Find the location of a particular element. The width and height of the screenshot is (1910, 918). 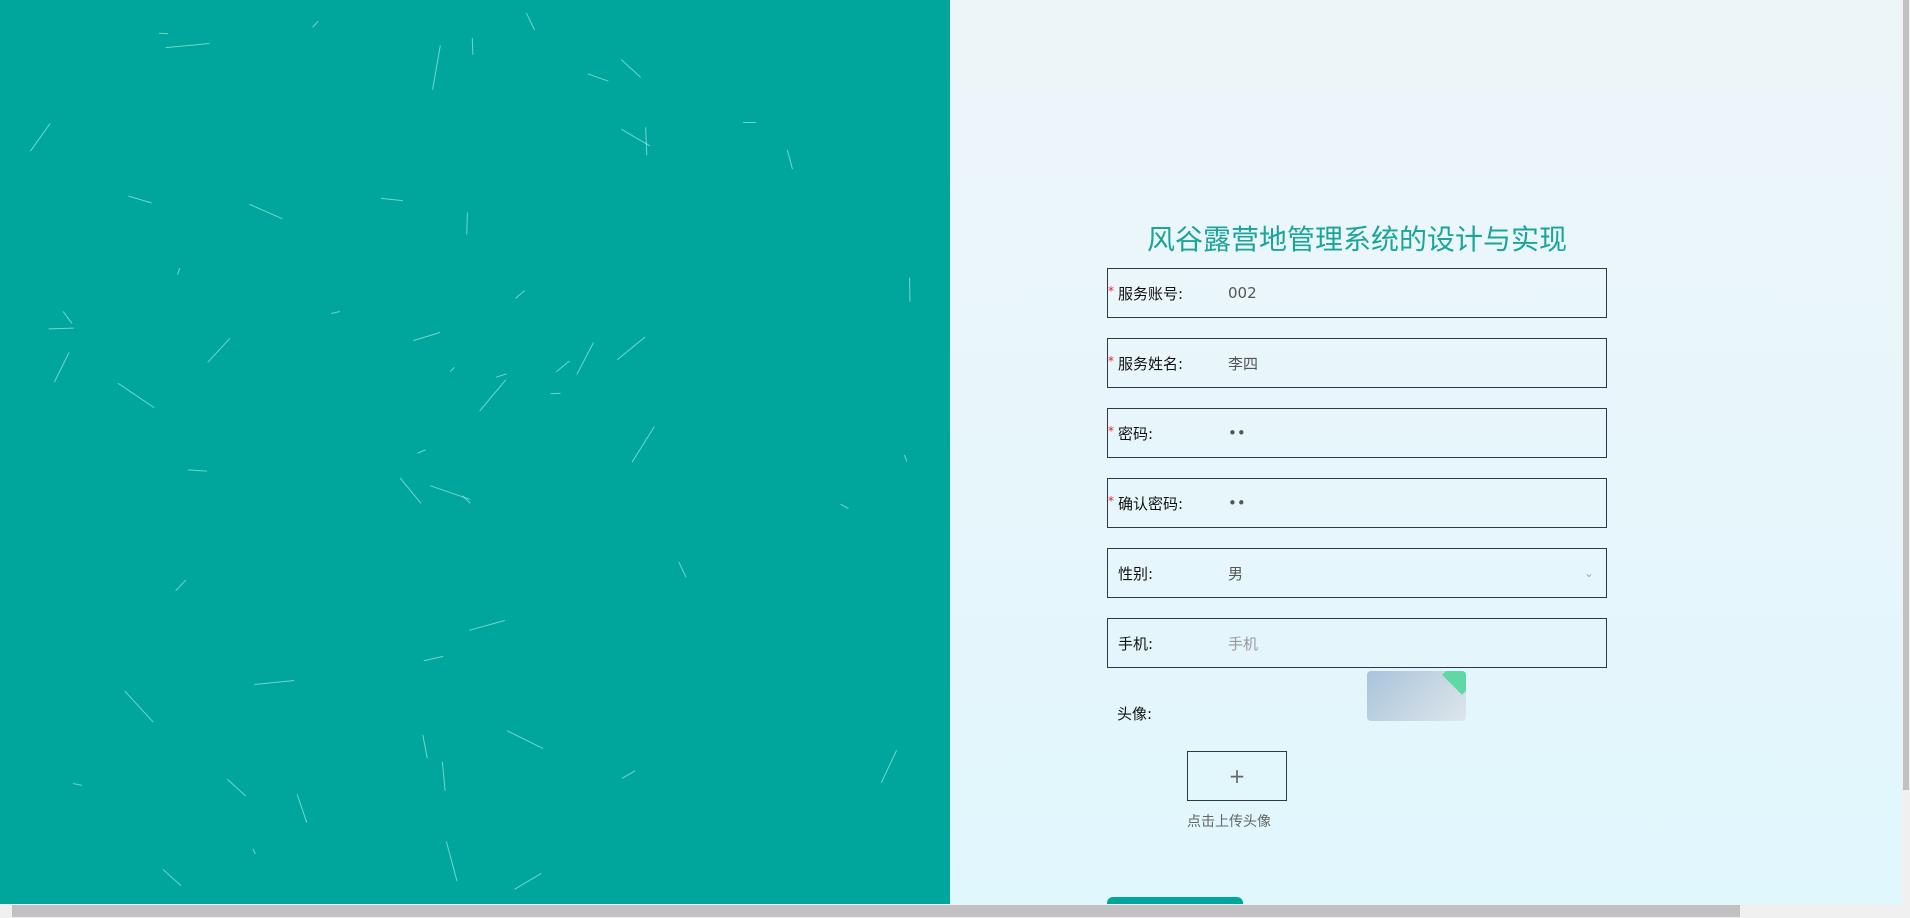

confirm-password-field: * 确认密码: •• is located at coordinates (1357, 503).